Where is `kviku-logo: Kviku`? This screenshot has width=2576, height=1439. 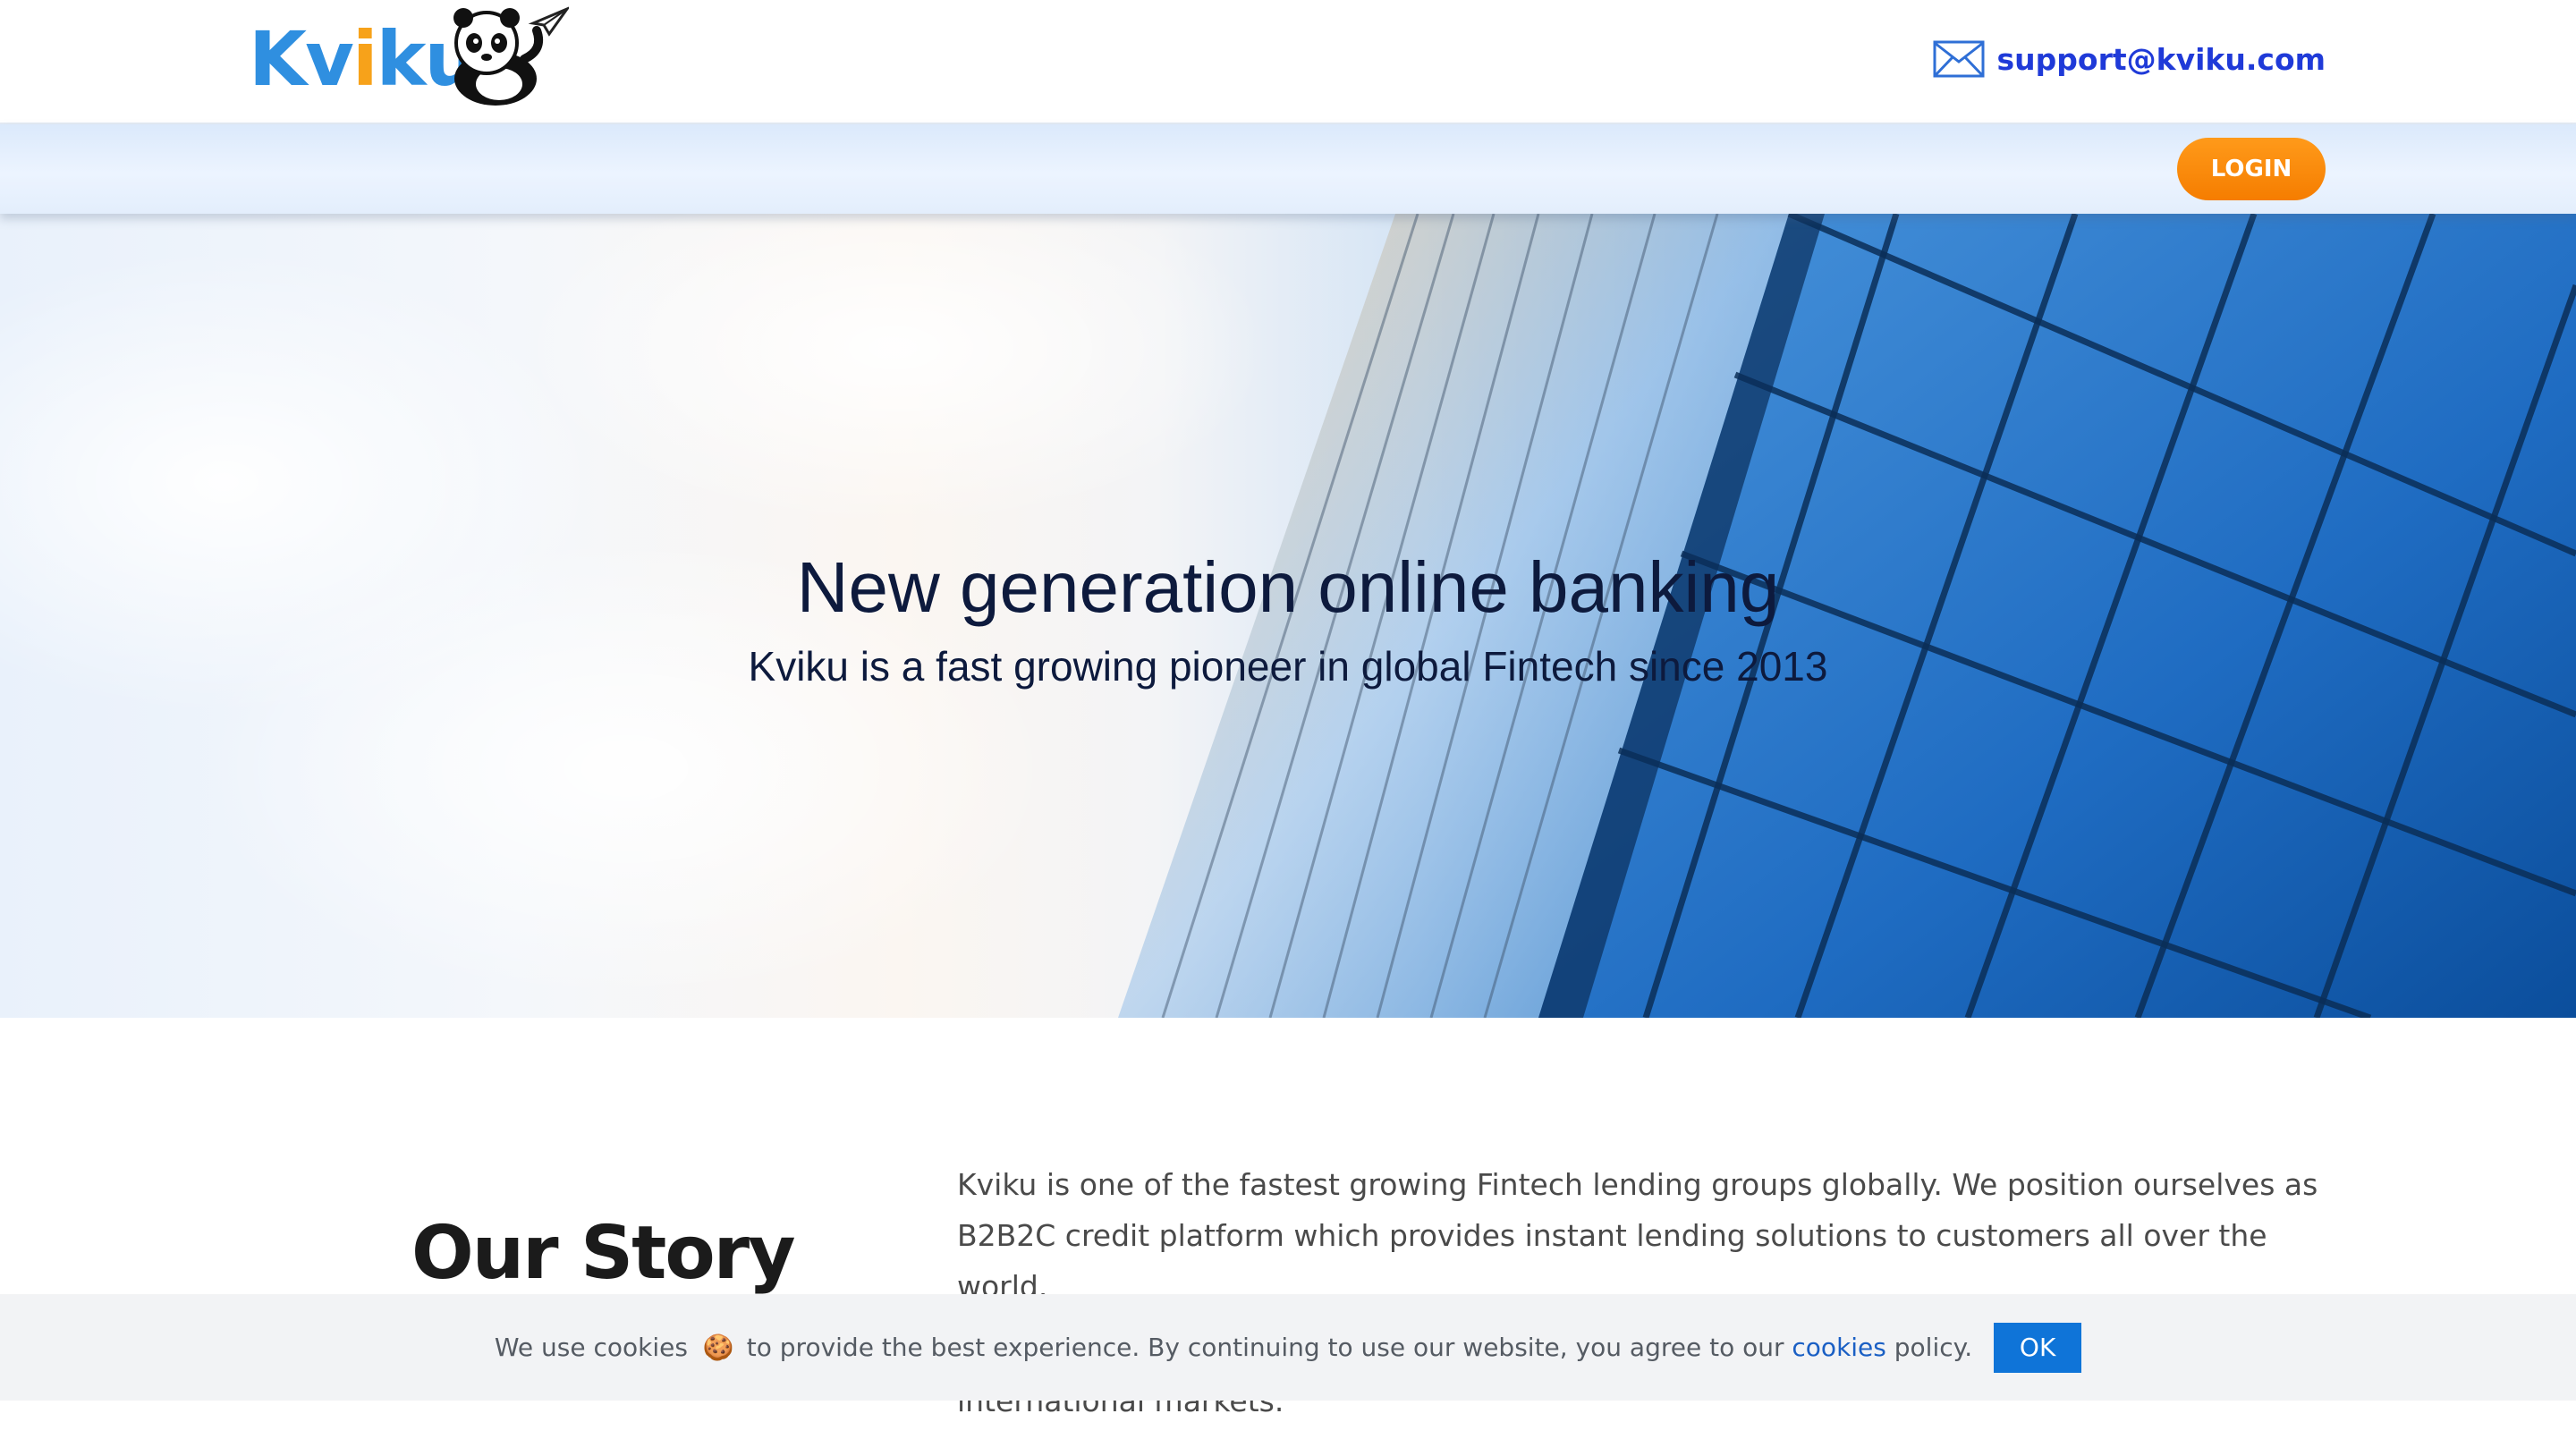 kviku-logo: Kviku is located at coordinates (407, 57).